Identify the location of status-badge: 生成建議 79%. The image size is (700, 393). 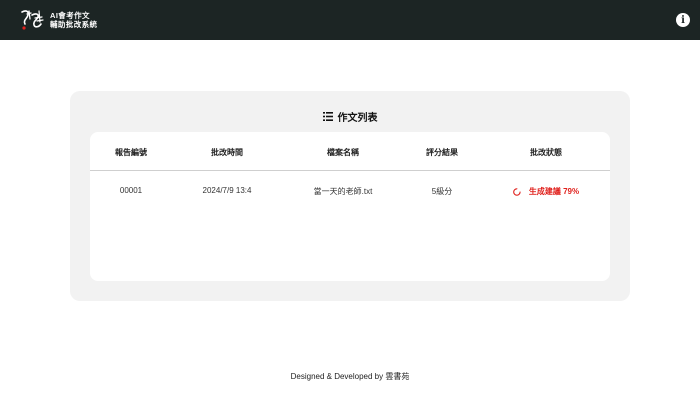
(546, 191).